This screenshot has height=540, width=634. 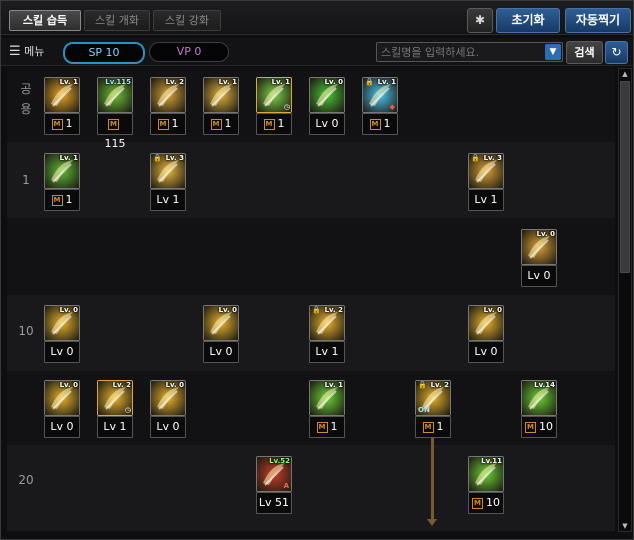 What do you see at coordinates (274, 95) in the screenshot?
I see `skill-icon: Lv. 1 ◷` at bounding box center [274, 95].